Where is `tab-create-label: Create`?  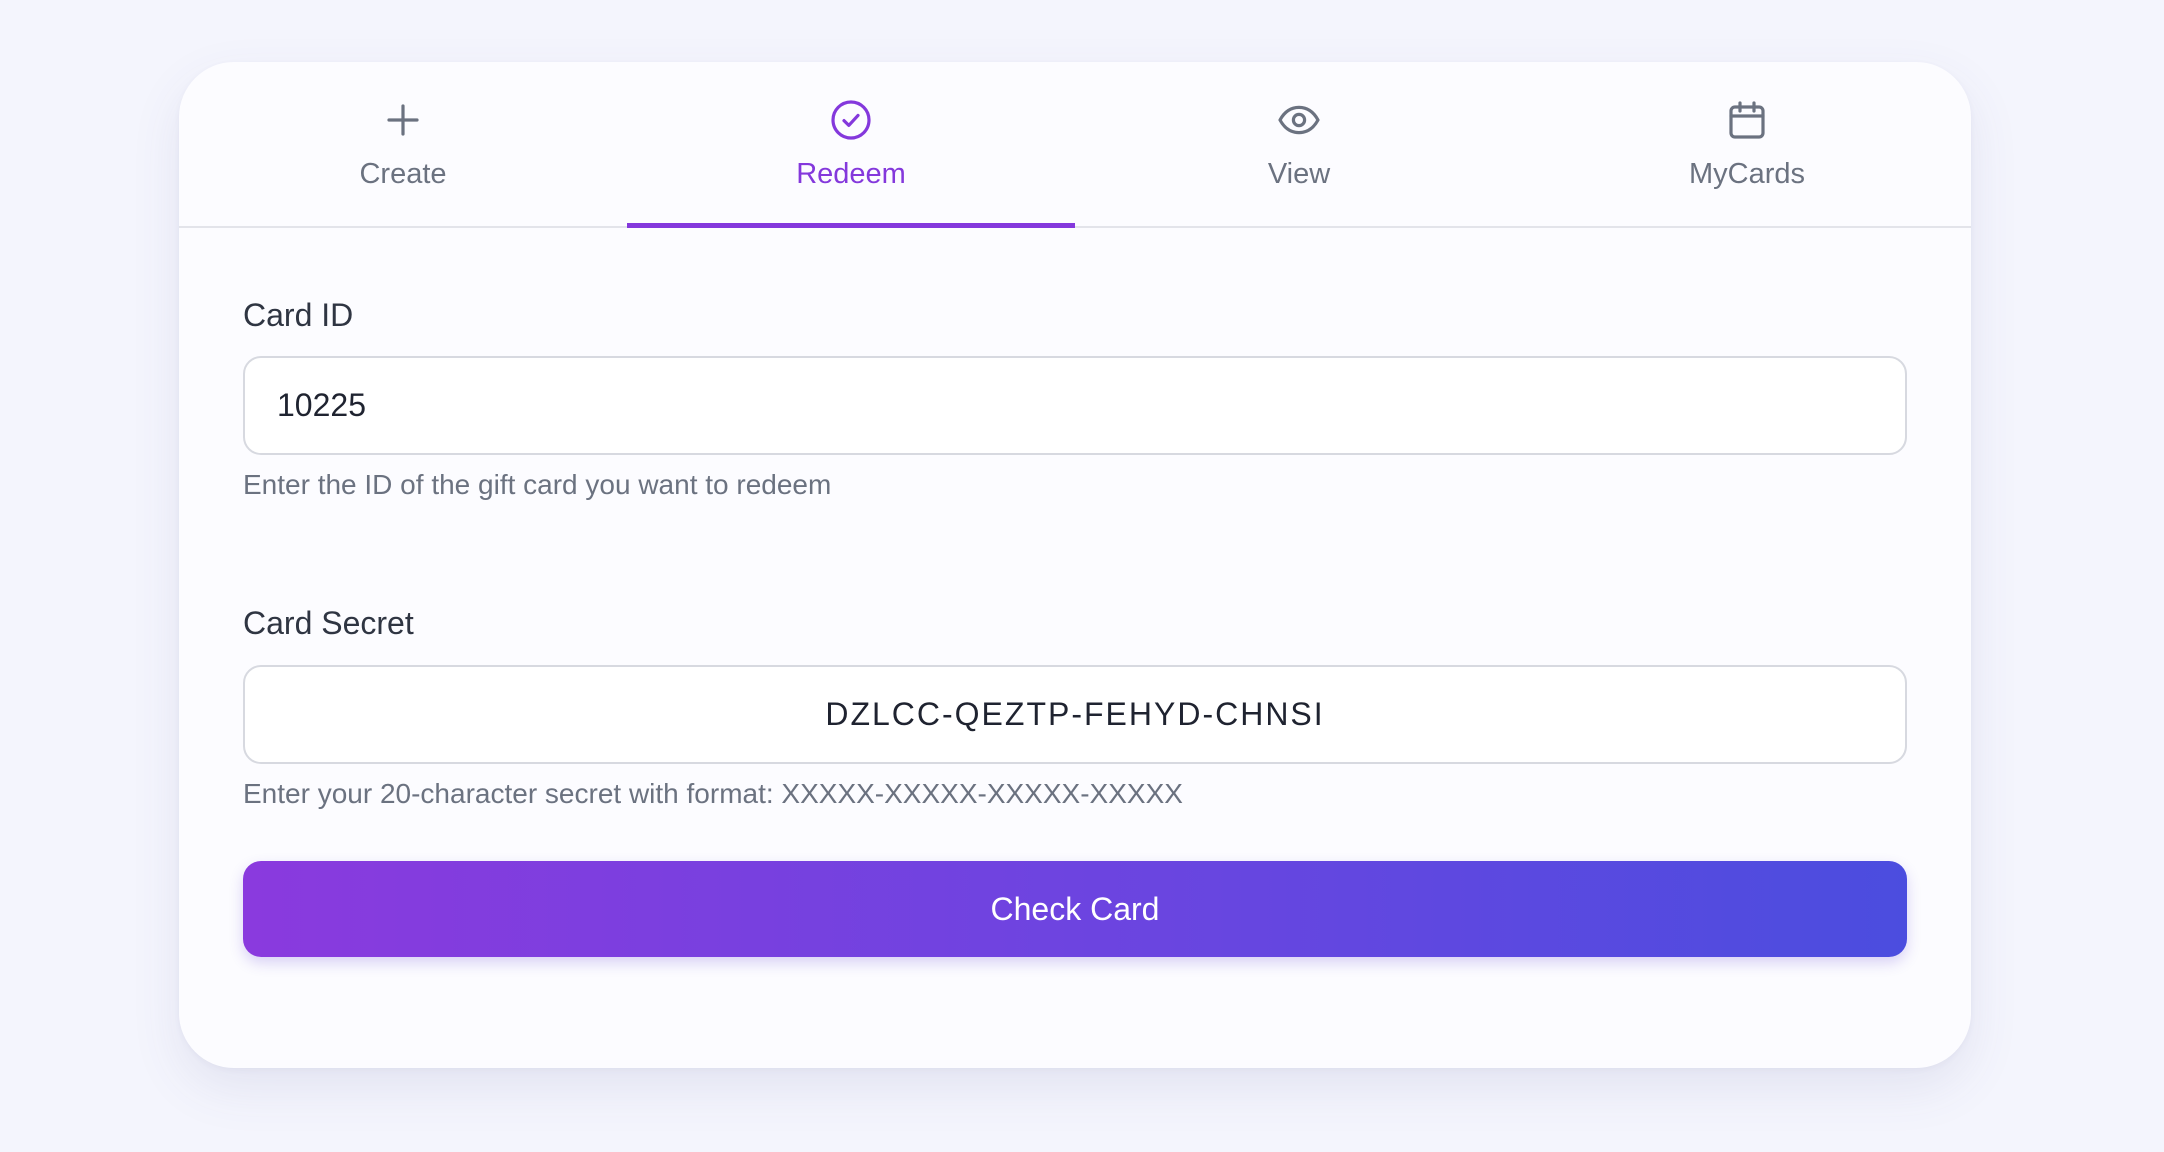 tab-create-label: Create is located at coordinates (403, 174).